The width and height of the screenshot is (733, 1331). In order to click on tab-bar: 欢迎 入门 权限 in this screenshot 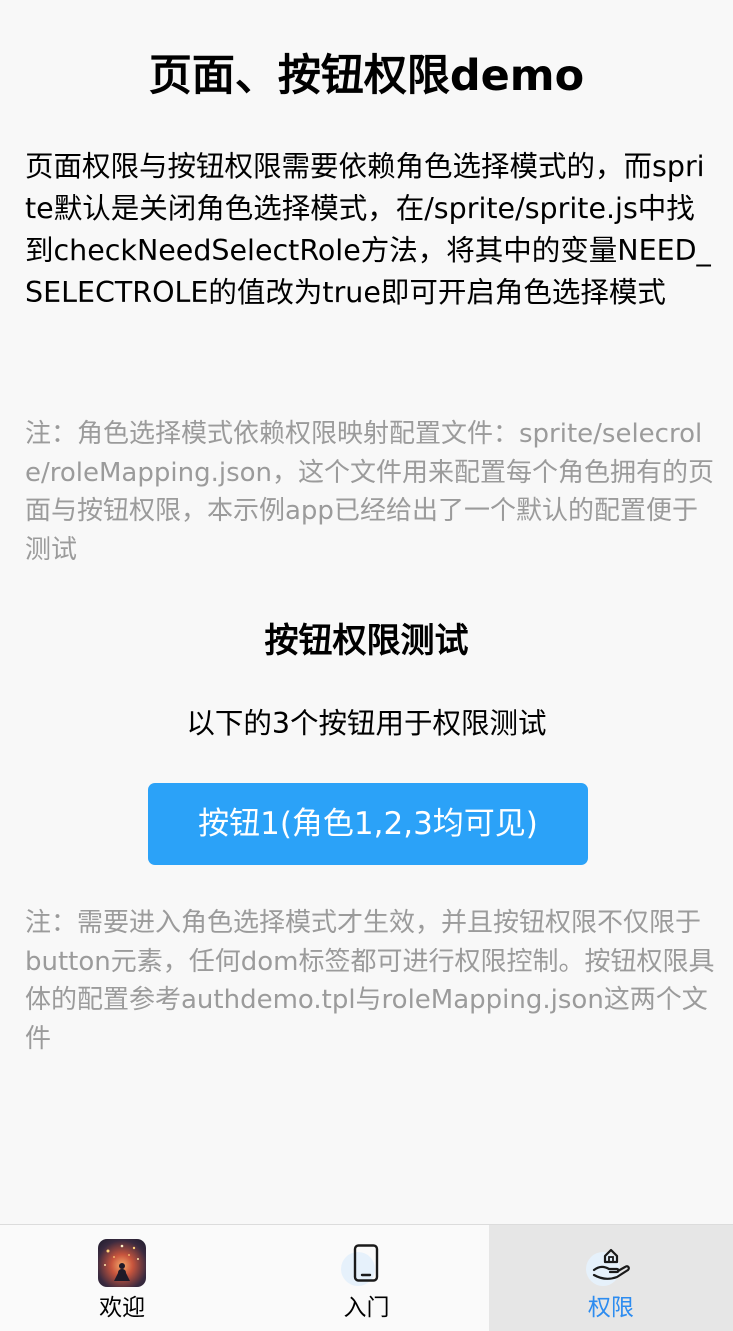, I will do `click(366, 1277)`.